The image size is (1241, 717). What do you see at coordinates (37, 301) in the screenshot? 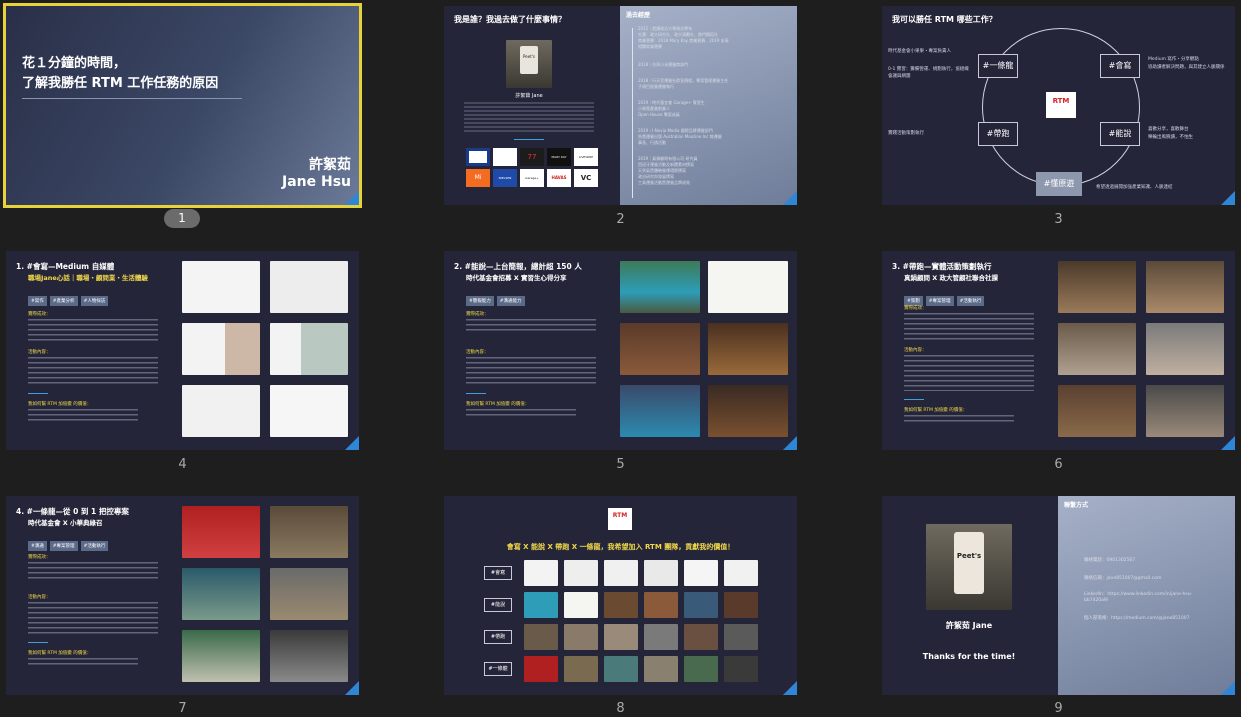
I see `tag: #寫作` at bounding box center [37, 301].